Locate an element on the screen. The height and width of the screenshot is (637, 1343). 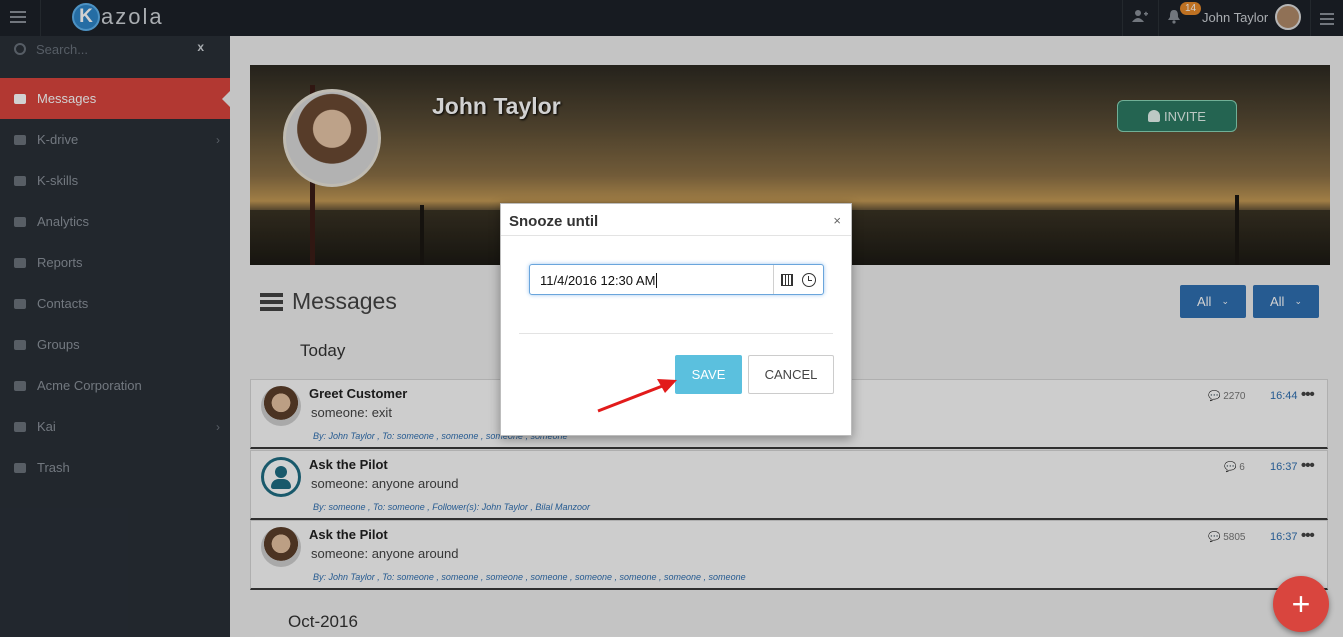
datetime-picker-buttons is located at coordinates (798, 279).